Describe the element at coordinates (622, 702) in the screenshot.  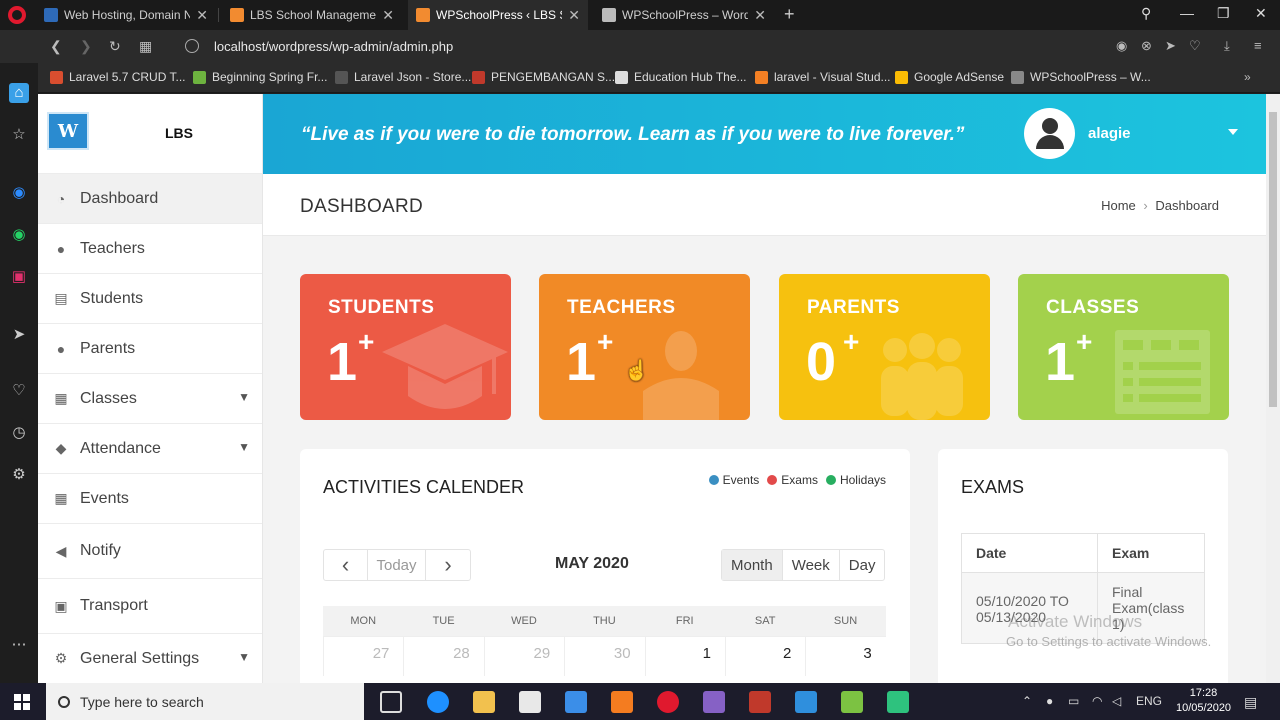
I see `xampp-icon` at that location.